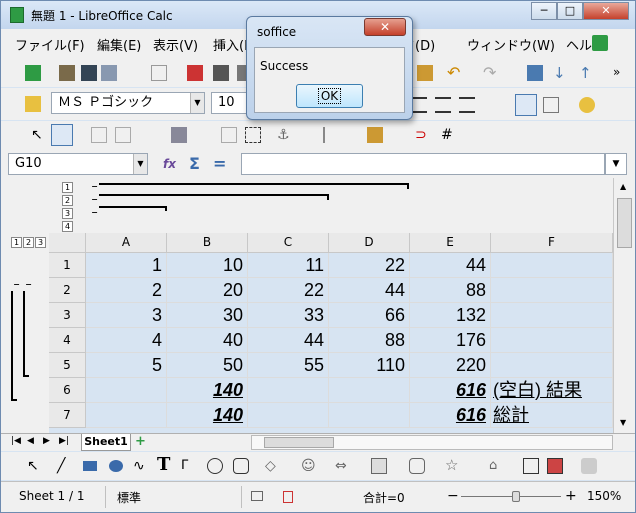  What do you see at coordinates (623, 422) in the screenshot?
I see `scroll-down-icon: ▼` at bounding box center [623, 422].